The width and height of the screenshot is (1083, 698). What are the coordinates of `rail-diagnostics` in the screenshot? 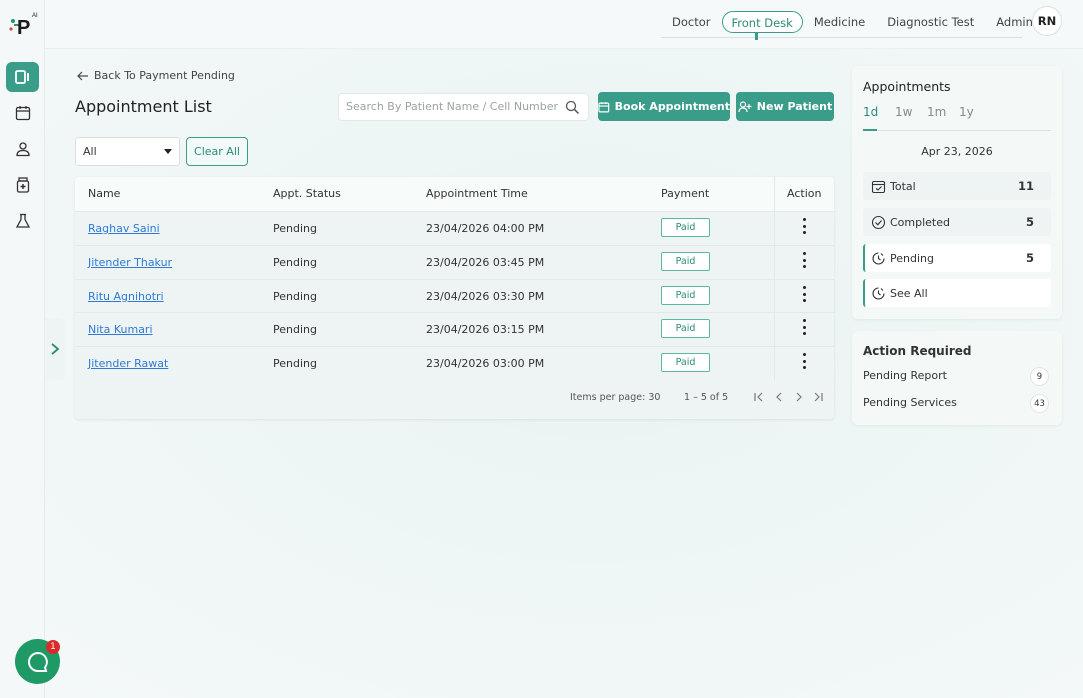 It's located at (22, 221).